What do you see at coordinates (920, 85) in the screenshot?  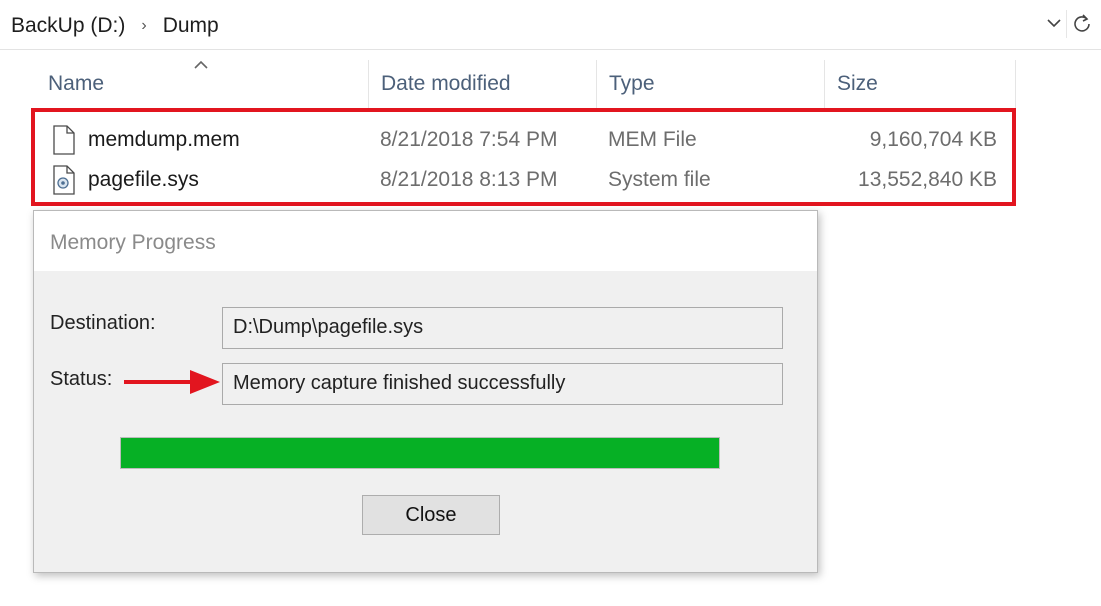 I see `column-header-size: Size` at bounding box center [920, 85].